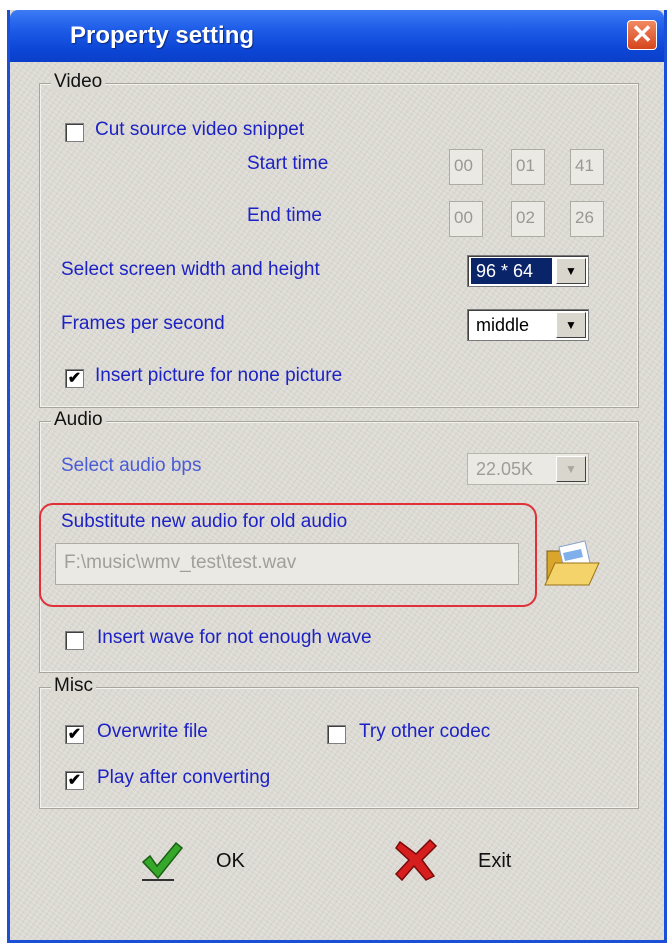  I want to click on dialog-title: Property setting, so click(162, 35).